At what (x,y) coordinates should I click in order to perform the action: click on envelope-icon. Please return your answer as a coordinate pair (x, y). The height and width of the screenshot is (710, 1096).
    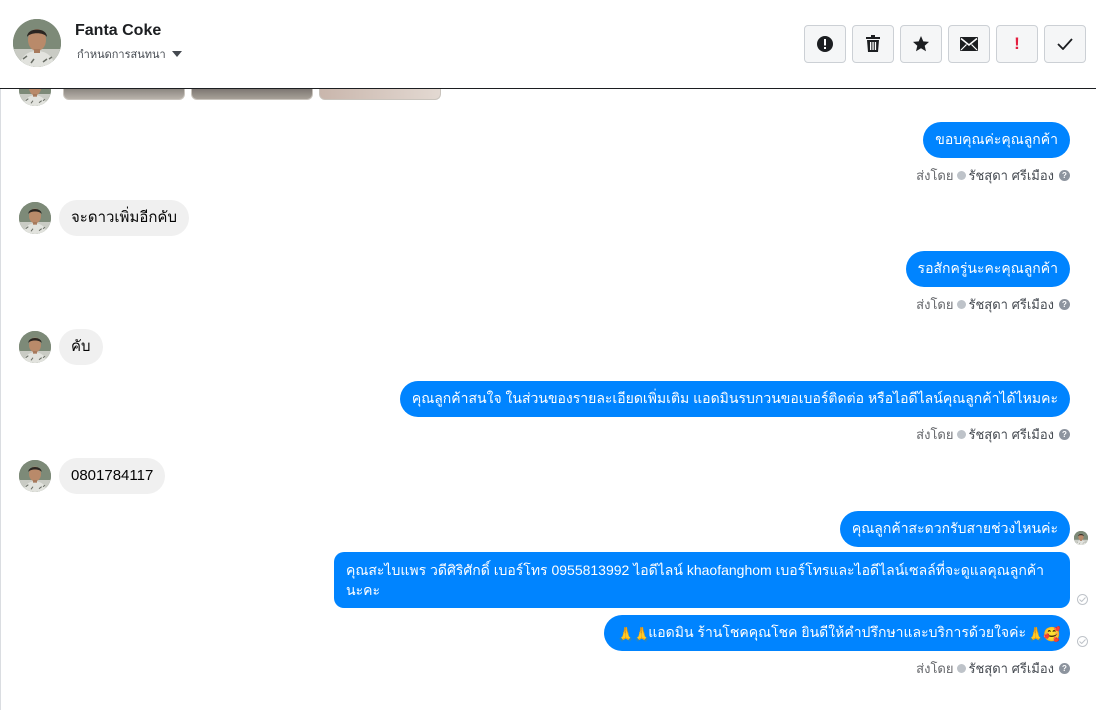
    Looking at the image, I should click on (969, 44).